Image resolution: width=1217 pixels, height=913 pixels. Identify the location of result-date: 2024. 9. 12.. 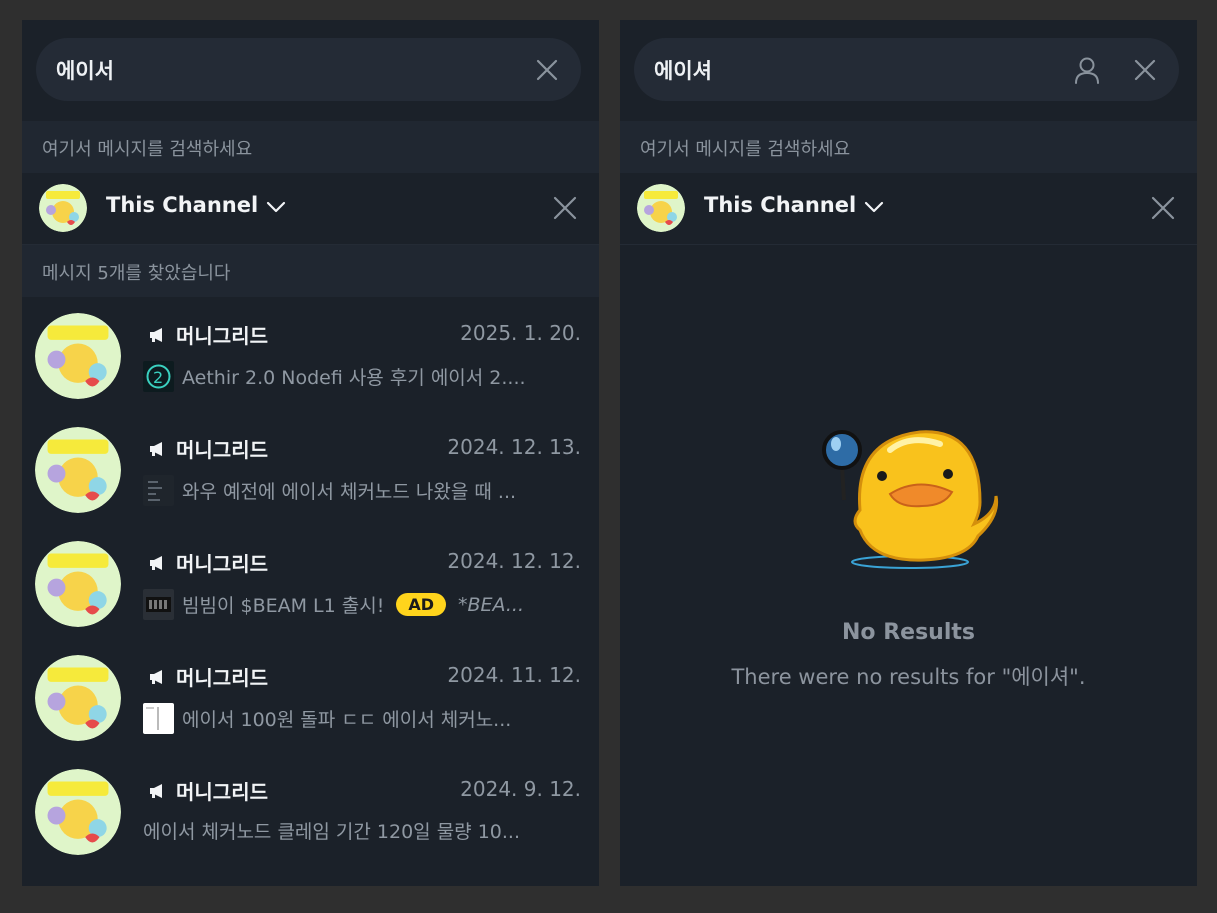
(520, 789).